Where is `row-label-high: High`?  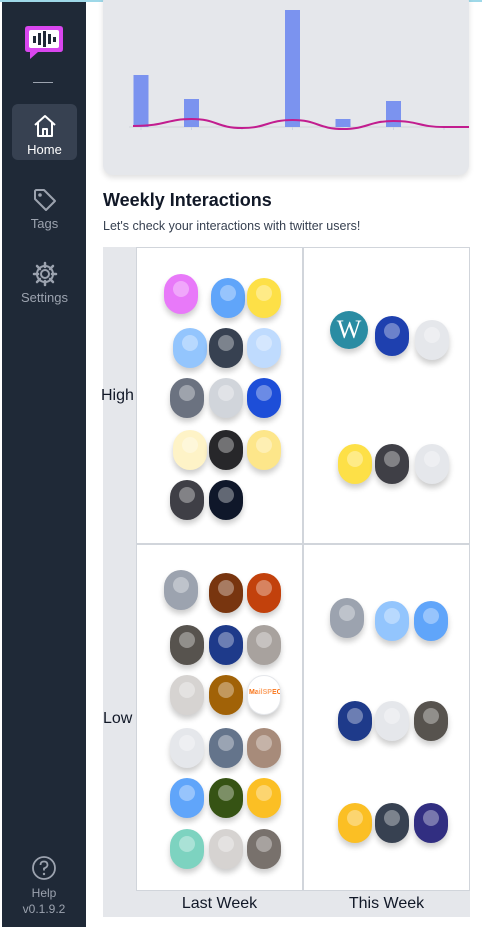 row-label-high: High is located at coordinates (117, 395).